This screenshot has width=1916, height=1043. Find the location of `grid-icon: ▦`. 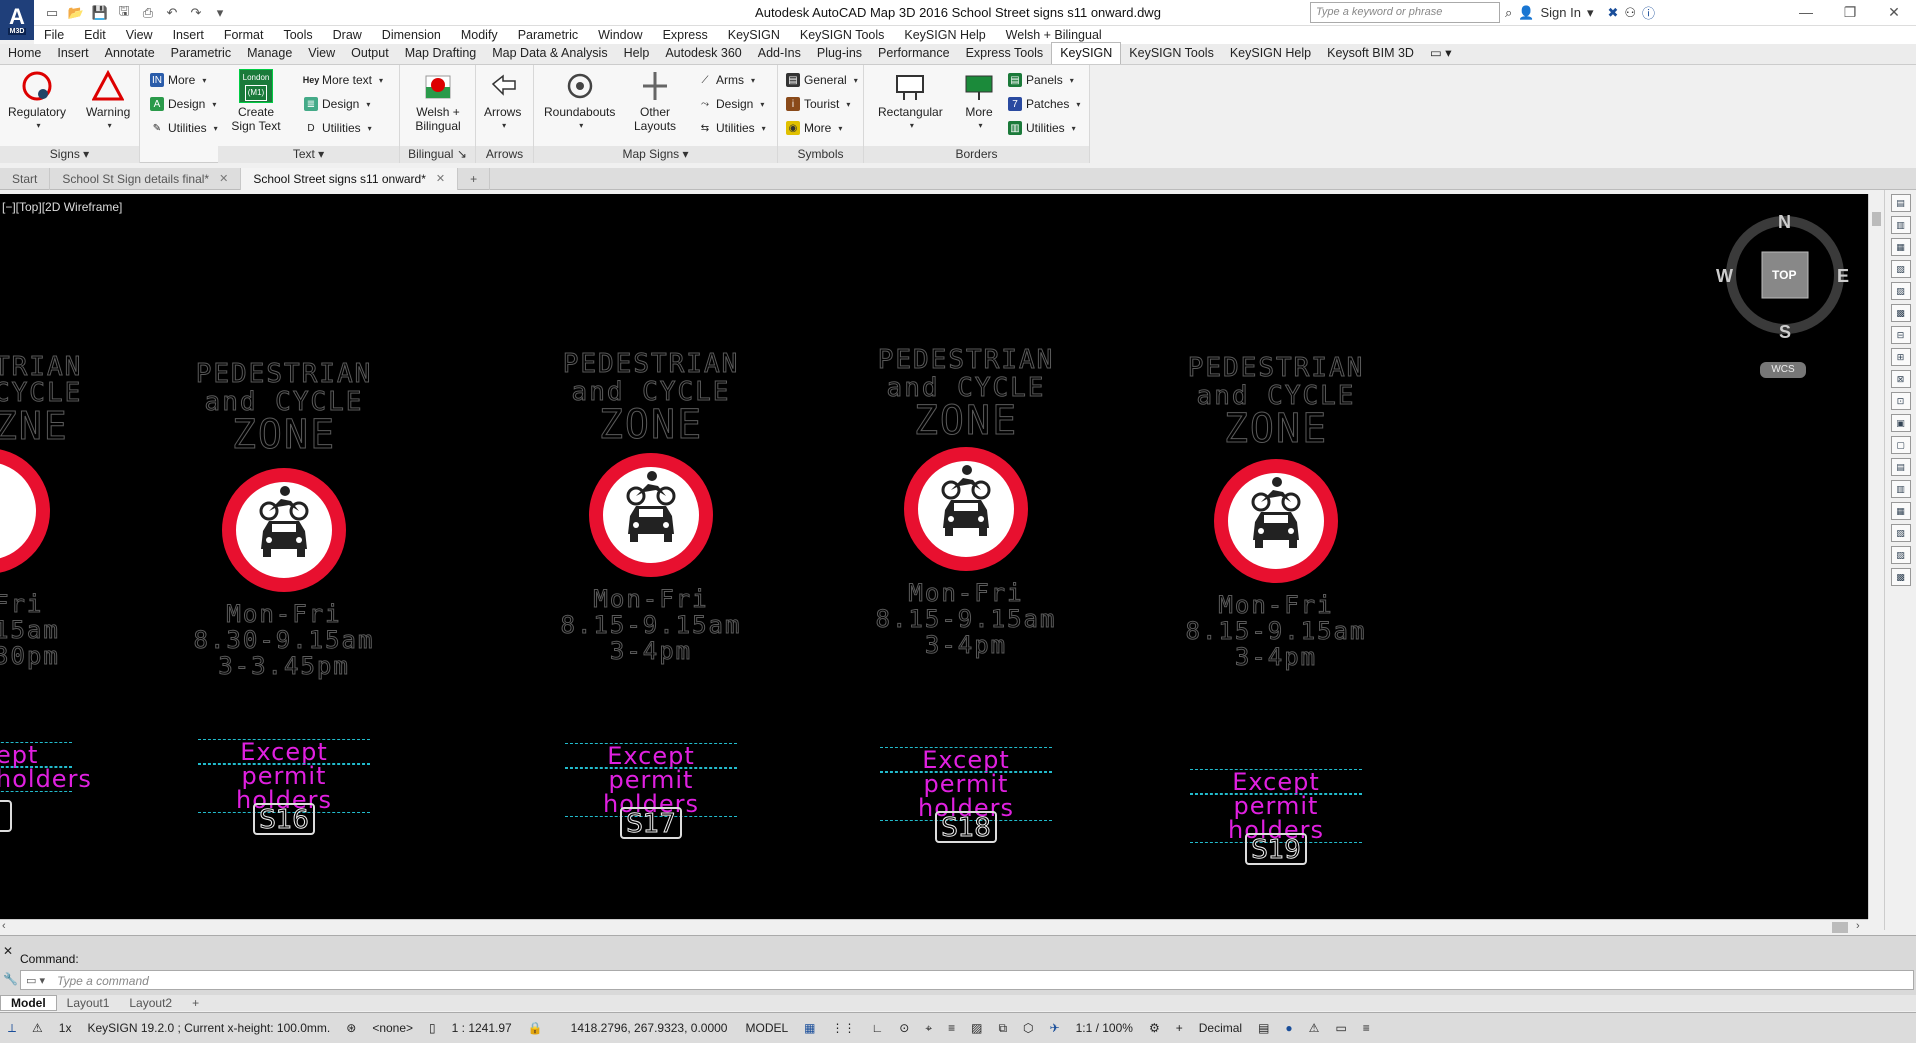

grid-icon: ▦ is located at coordinates (809, 1028).